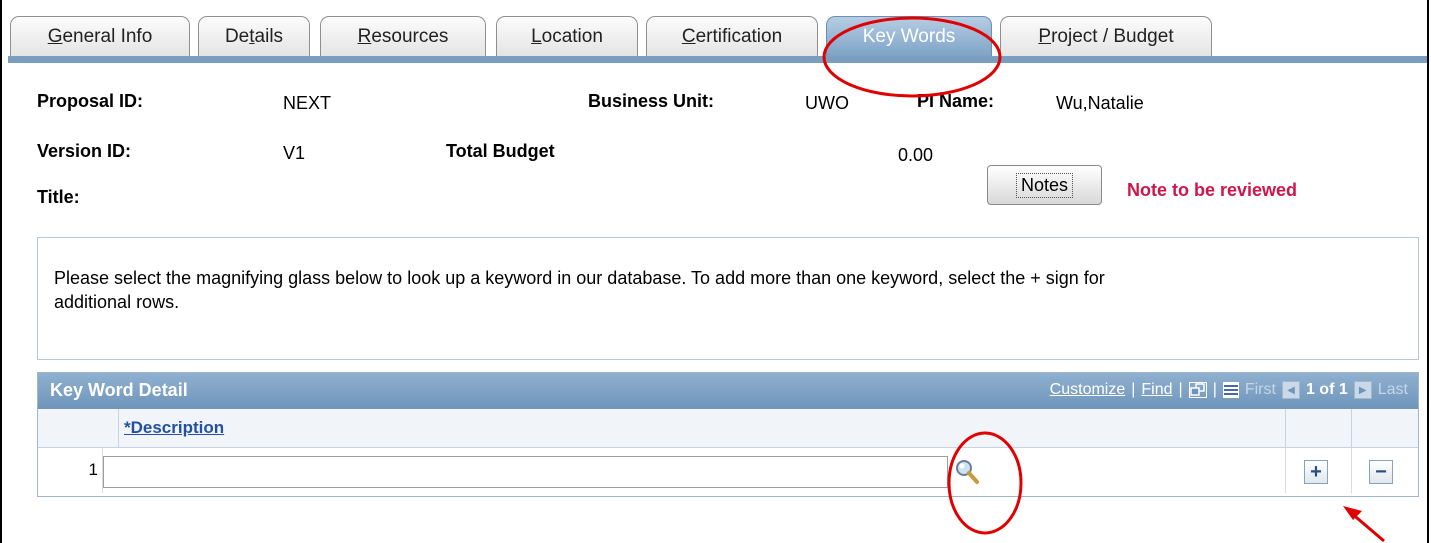 The image size is (1431, 543). I want to click on description-column-header: *Description, so click(174, 428).